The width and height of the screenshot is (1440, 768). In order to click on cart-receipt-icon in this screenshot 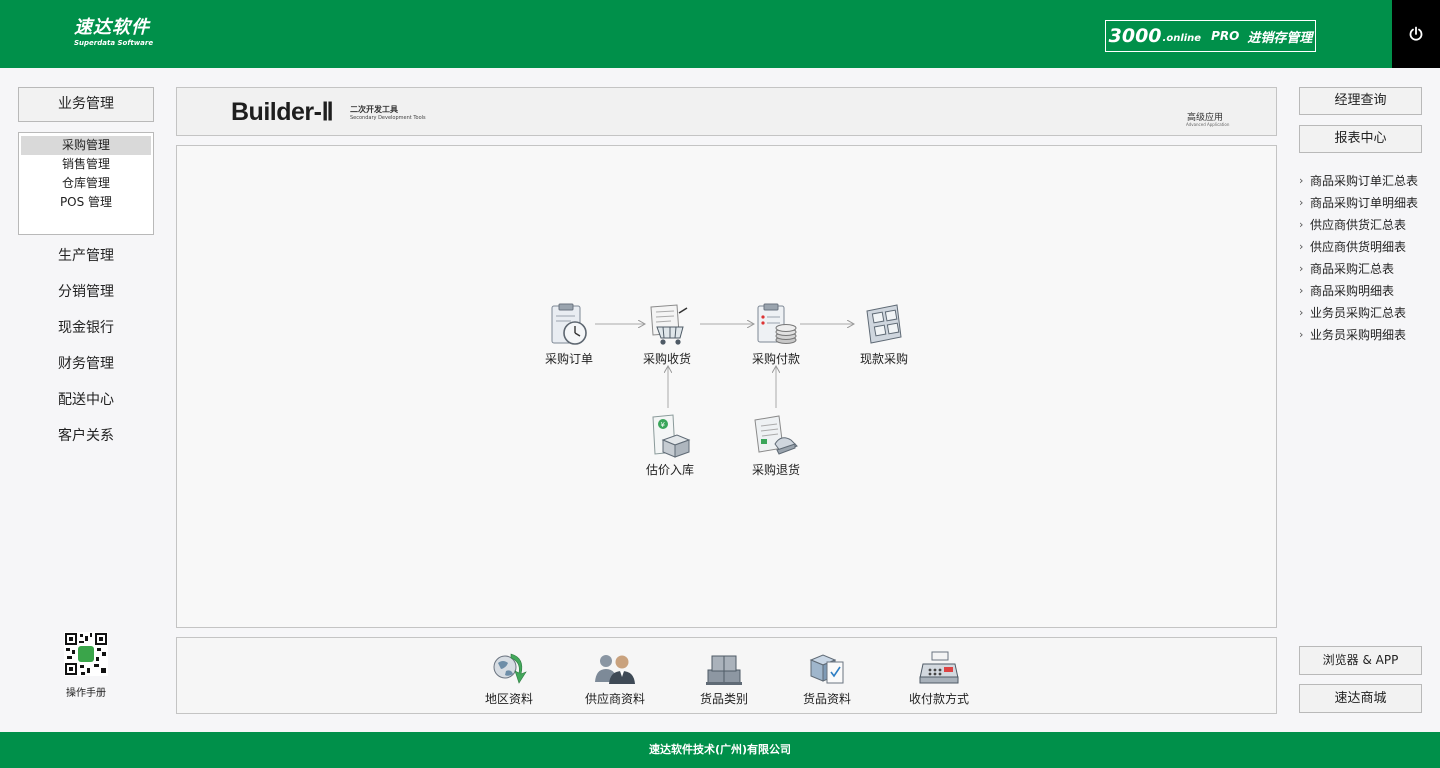, I will do `click(669, 324)`.